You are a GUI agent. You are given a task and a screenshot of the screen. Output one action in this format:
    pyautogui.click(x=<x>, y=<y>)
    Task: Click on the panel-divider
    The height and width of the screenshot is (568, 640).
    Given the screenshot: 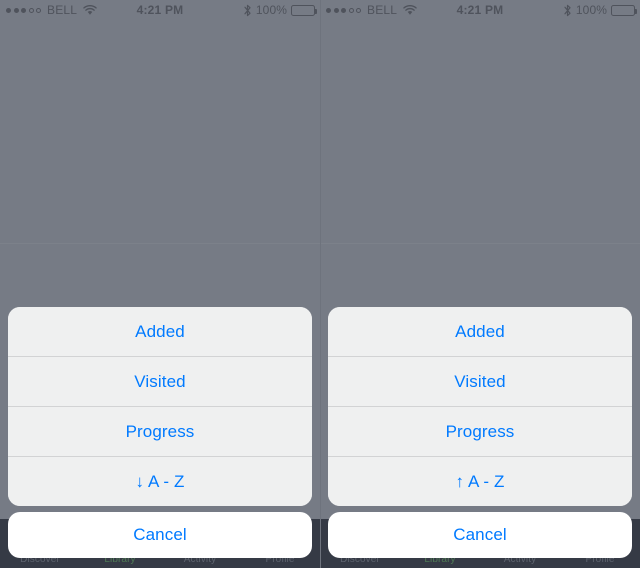 What is the action you would take?
    pyautogui.click(x=320, y=284)
    